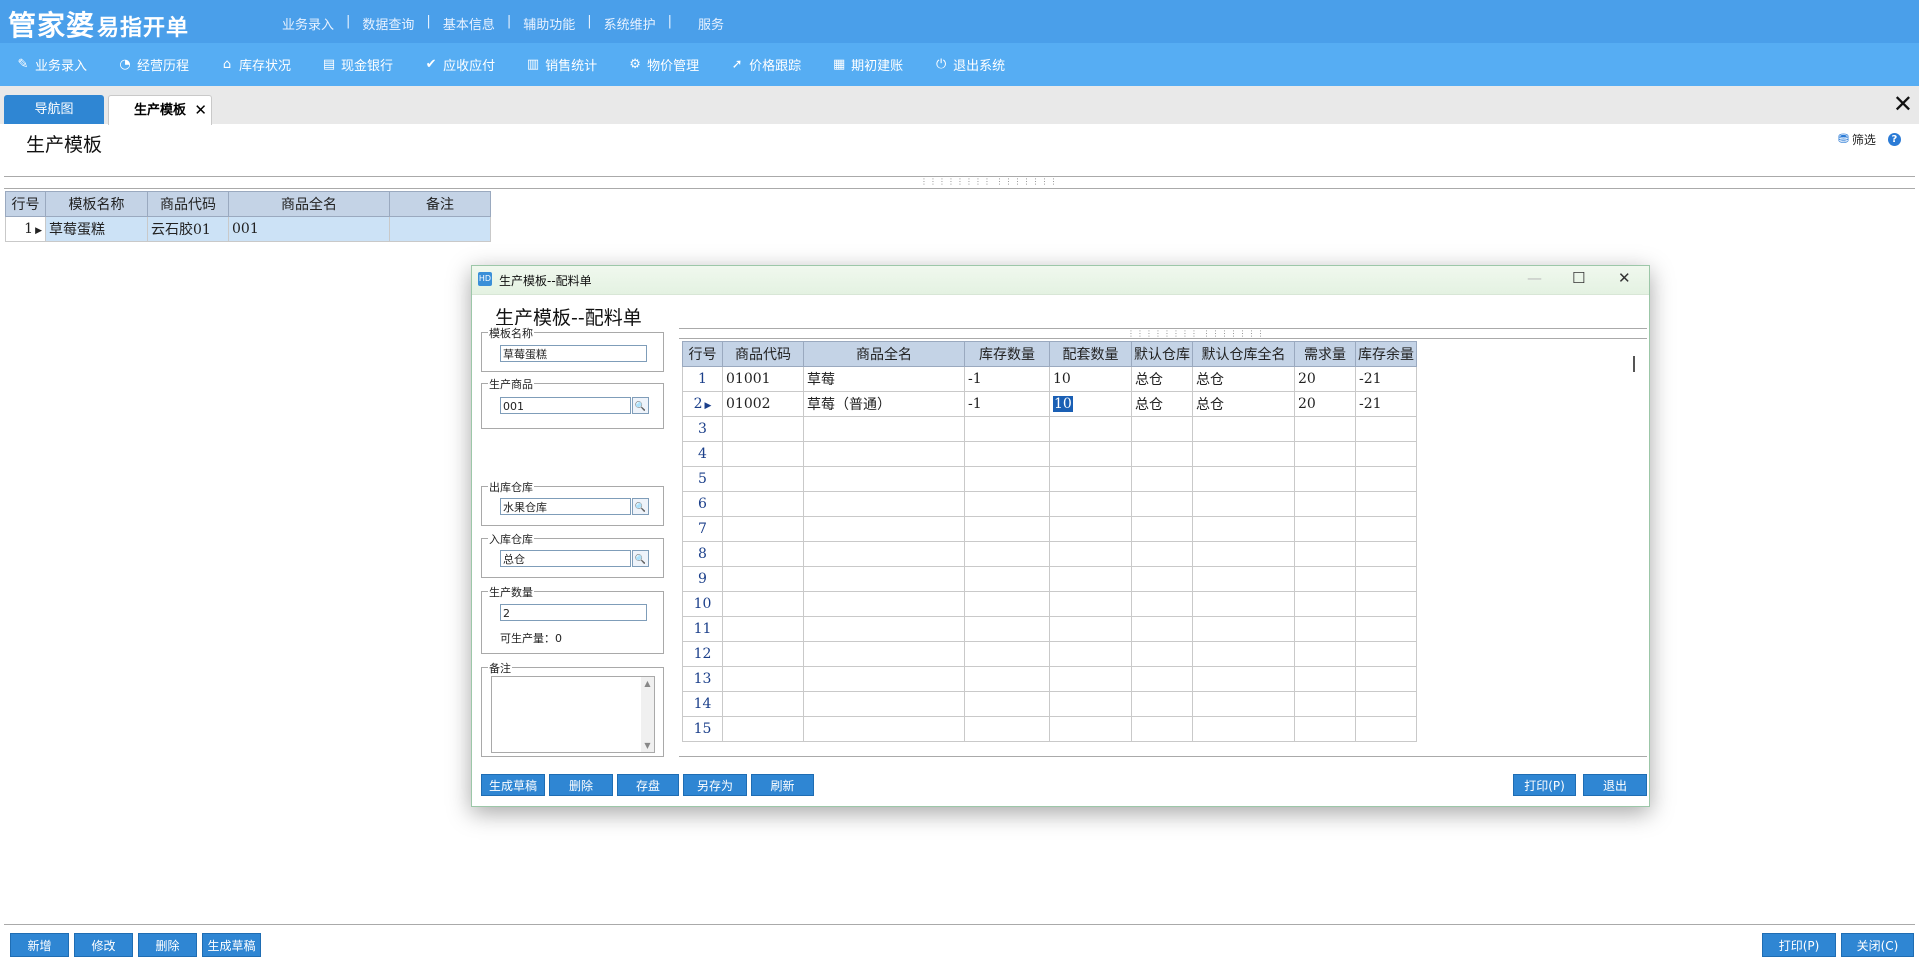 This screenshot has height=965, width=1919. Describe the element at coordinates (1243, 404) in the screenshot. I see `warehouse-full-cell: 总仓` at that location.